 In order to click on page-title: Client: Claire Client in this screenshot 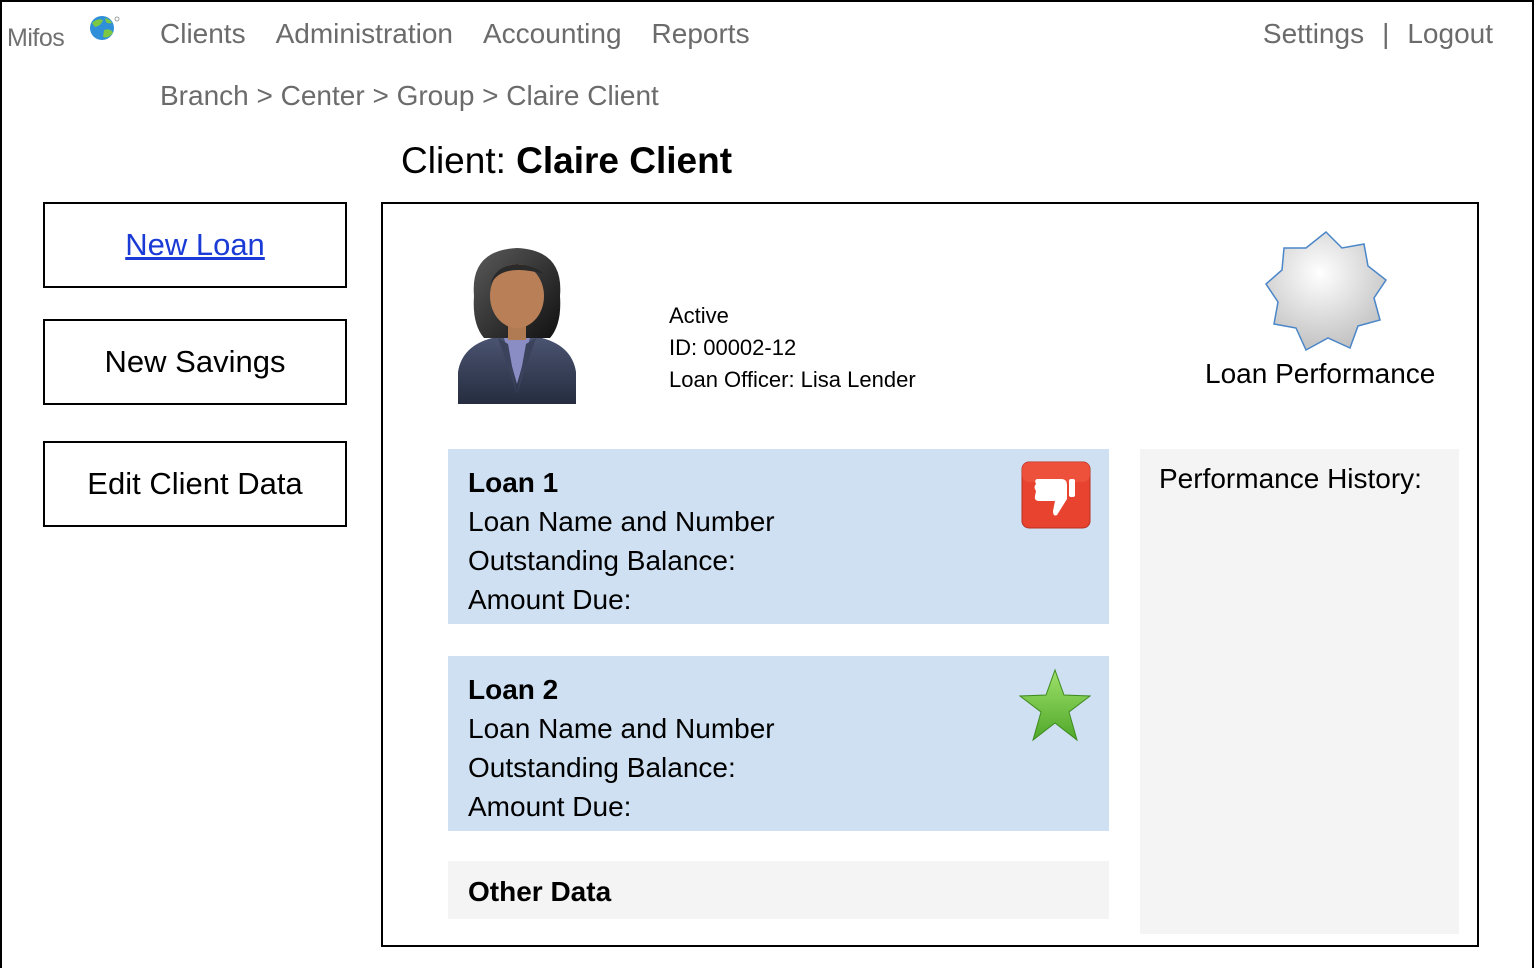, I will do `click(566, 161)`.